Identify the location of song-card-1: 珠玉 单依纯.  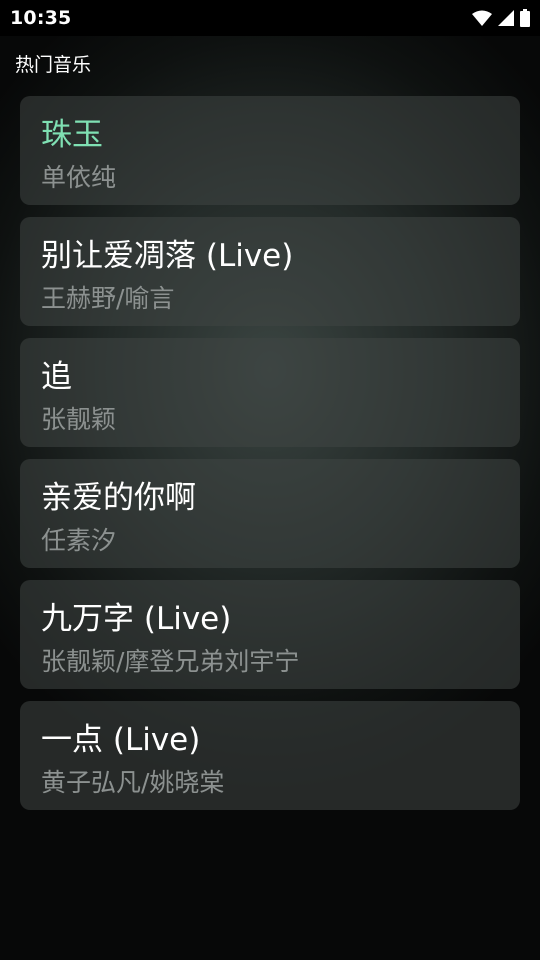
(270, 150).